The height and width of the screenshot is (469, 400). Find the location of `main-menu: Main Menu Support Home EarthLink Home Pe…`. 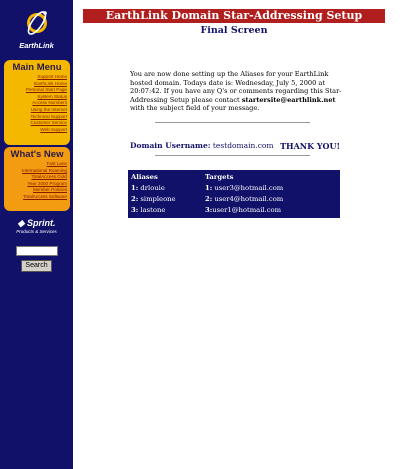

main-menu: Main Menu Support Home EarthLink Home Pe… is located at coordinates (37, 102).